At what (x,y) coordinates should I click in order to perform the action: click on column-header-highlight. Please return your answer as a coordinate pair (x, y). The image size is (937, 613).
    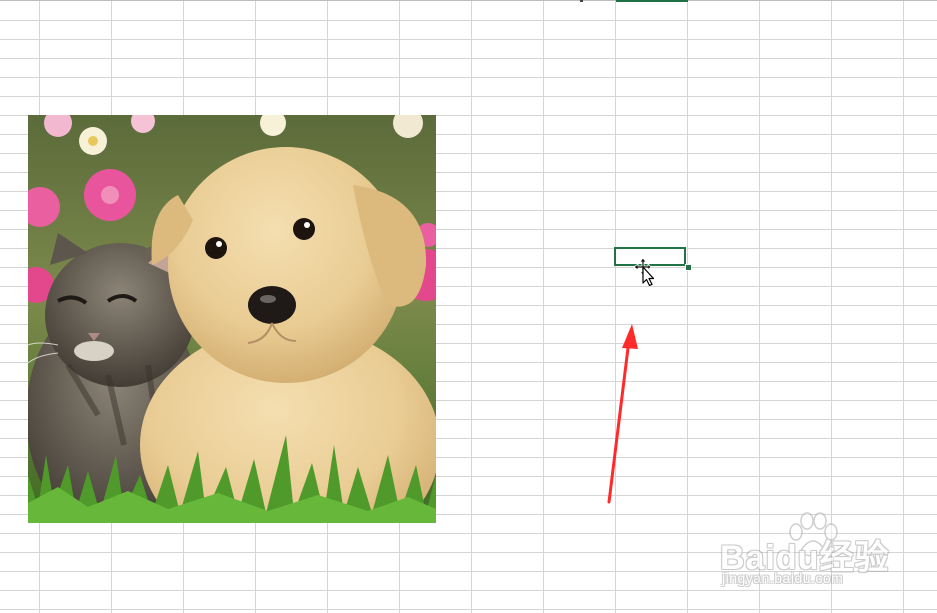
    Looking at the image, I should click on (652, 1).